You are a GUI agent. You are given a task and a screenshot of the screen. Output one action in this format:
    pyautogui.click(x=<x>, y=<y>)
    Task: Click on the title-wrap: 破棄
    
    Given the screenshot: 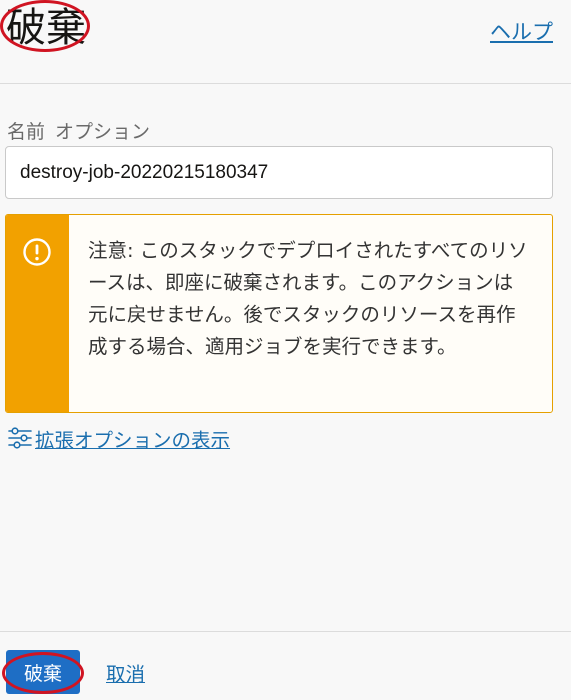 What is the action you would take?
    pyautogui.click(x=47, y=28)
    